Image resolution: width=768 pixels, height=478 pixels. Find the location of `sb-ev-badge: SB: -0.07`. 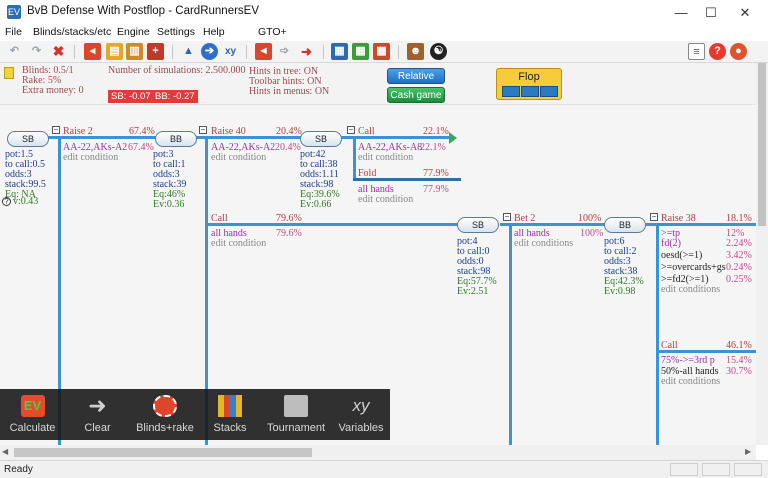

sb-ev-badge: SB: -0.07 is located at coordinates (131, 96).